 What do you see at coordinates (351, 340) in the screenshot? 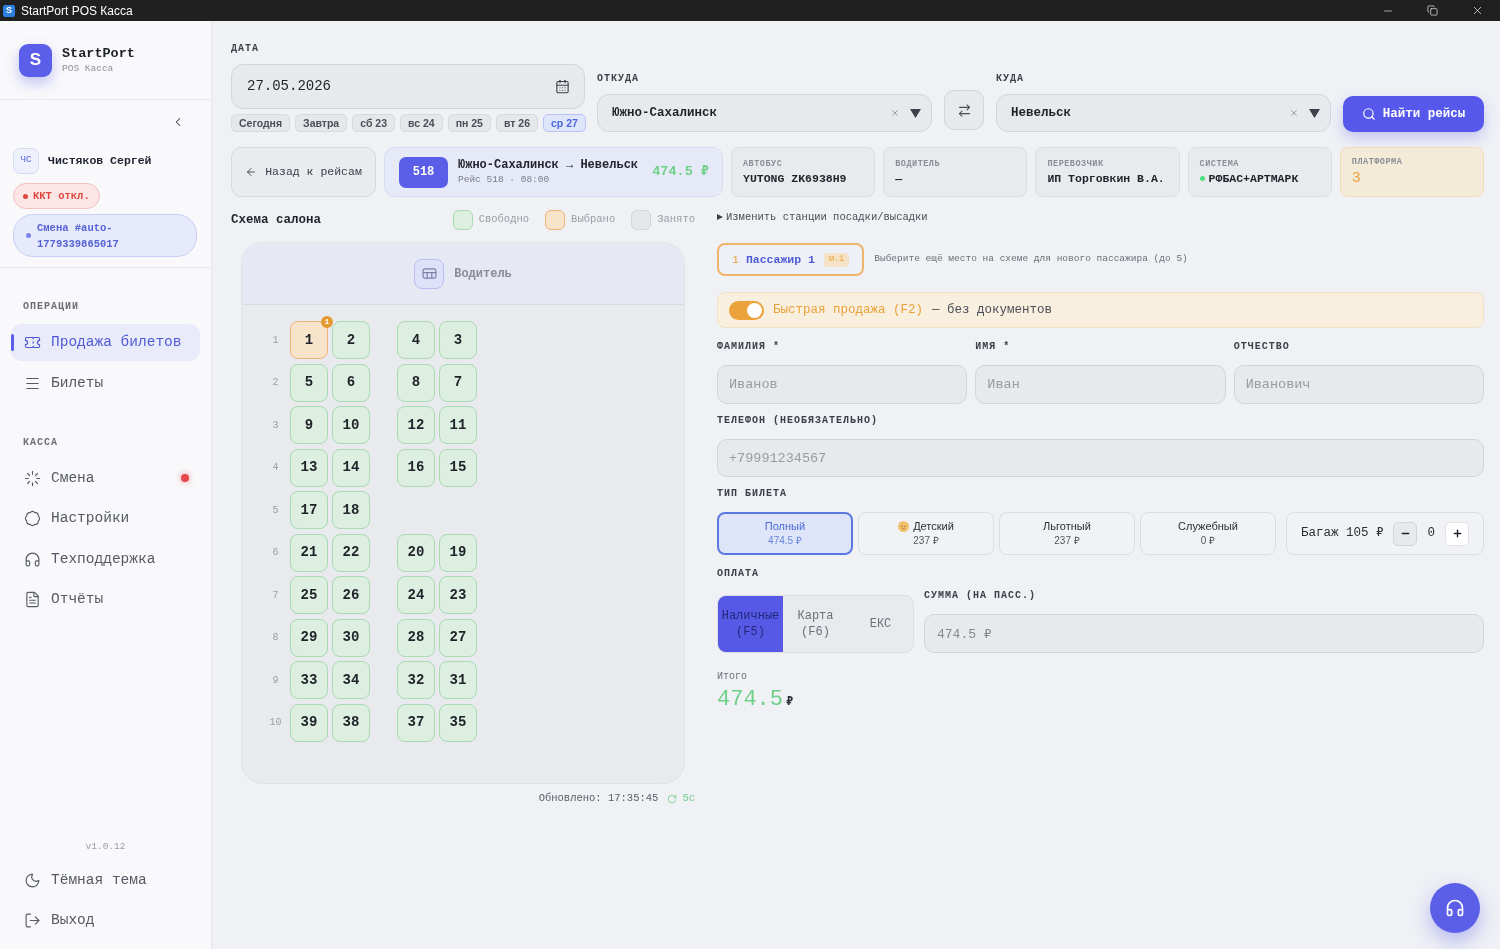
I see `seat: 2` at bounding box center [351, 340].